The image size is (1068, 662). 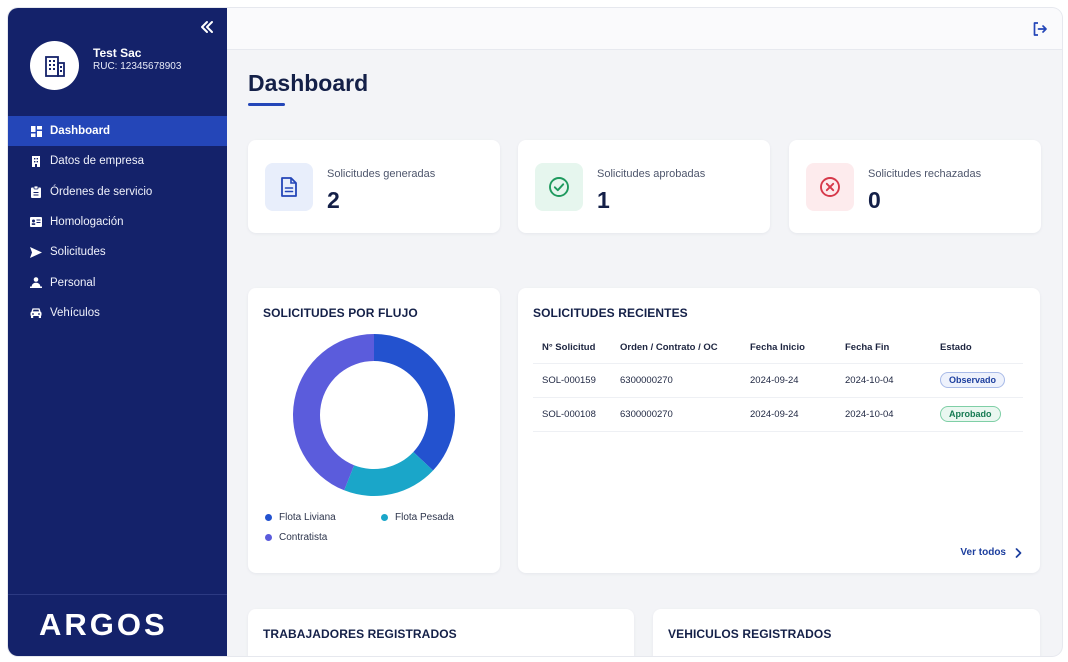 What do you see at coordinates (303, 537) in the screenshot?
I see `legend-label: Contratista` at bounding box center [303, 537].